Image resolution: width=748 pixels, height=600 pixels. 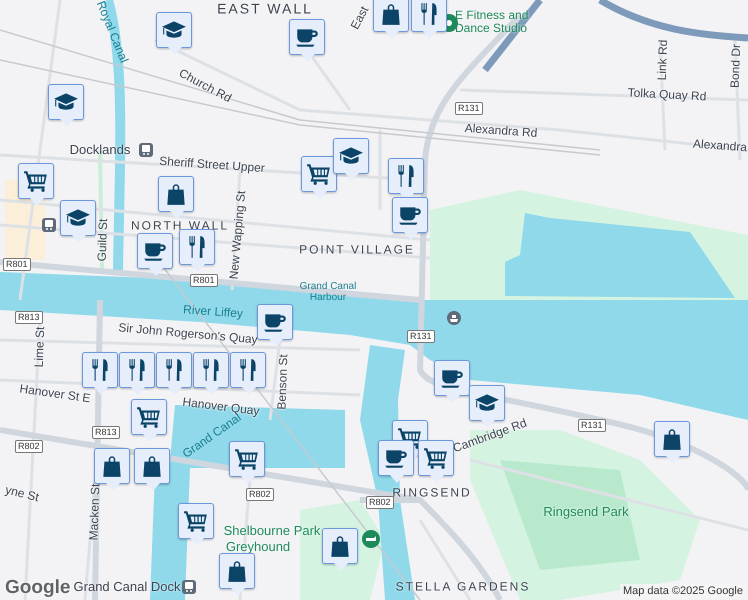 What do you see at coordinates (663, 60) in the screenshot?
I see `street-label: Link Rd` at bounding box center [663, 60].